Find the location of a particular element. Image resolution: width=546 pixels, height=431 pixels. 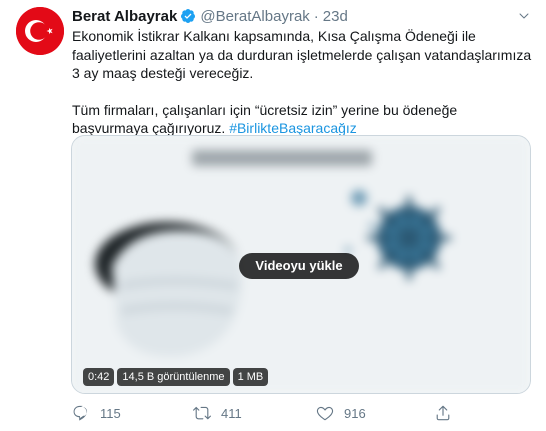

video-duration-badge: 0:42 is located at coordinates (99, 377).